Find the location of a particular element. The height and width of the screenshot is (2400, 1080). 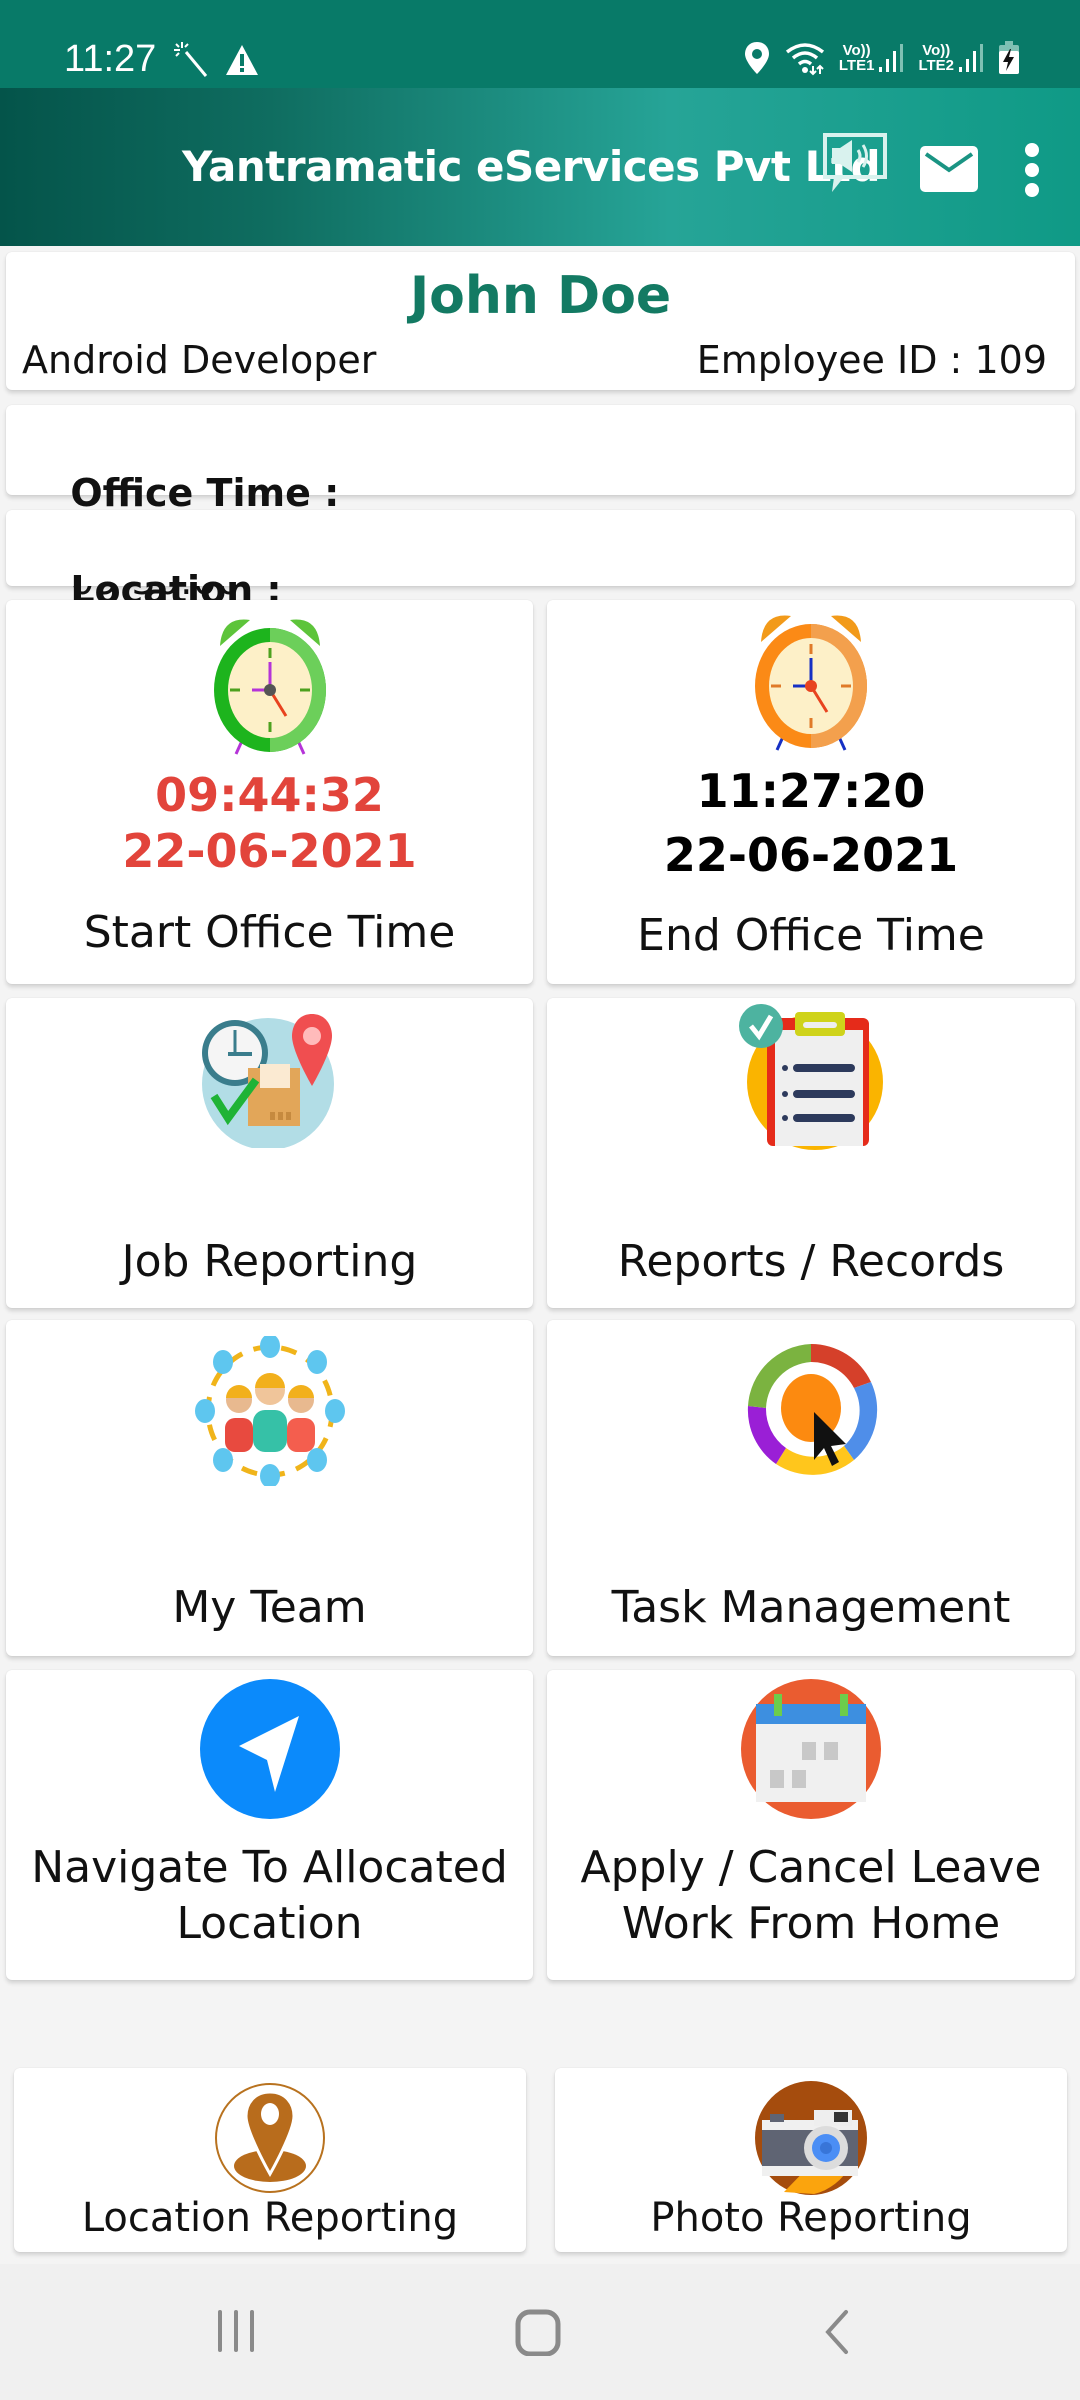

photo-reporting-tile: Photo Reporting is located at coordinates (811, 2160).